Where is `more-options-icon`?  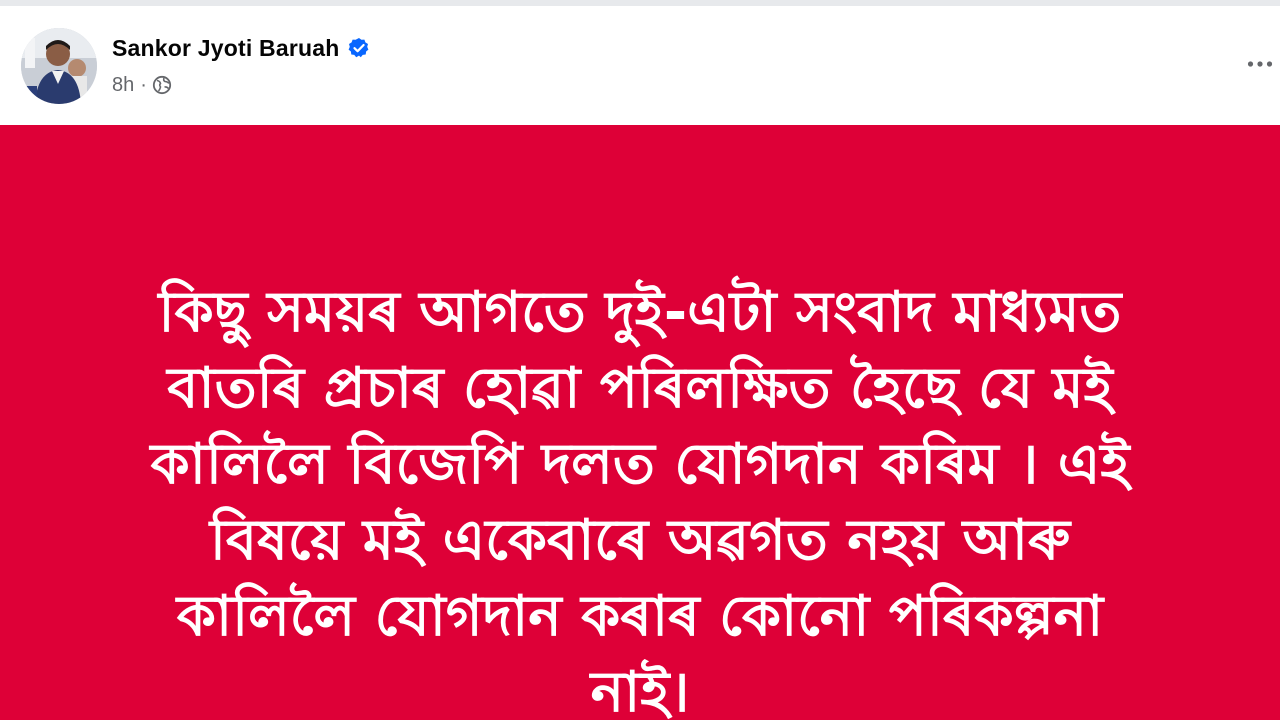 more-options-icon is located at coordinates (1260, 64).